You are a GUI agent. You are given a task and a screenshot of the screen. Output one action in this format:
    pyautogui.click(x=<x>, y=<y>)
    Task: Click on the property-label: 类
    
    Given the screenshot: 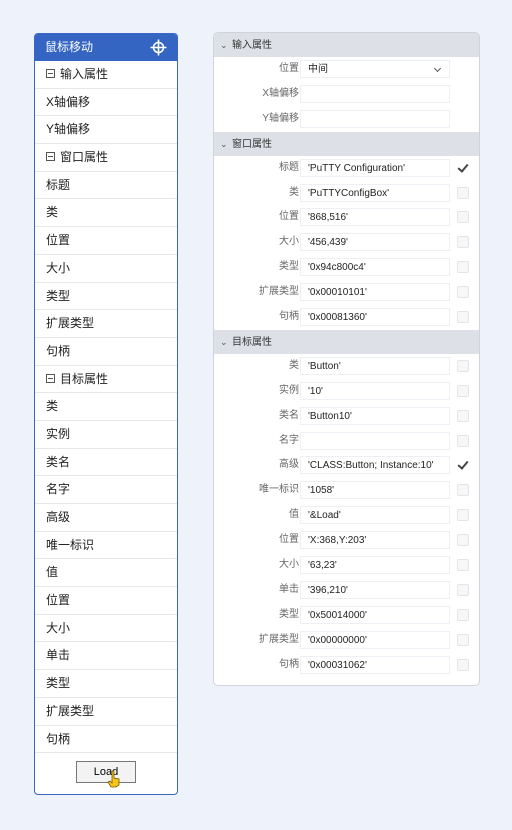 What is the action you would take?
    pyautogui.click(x=294, y=192)
    